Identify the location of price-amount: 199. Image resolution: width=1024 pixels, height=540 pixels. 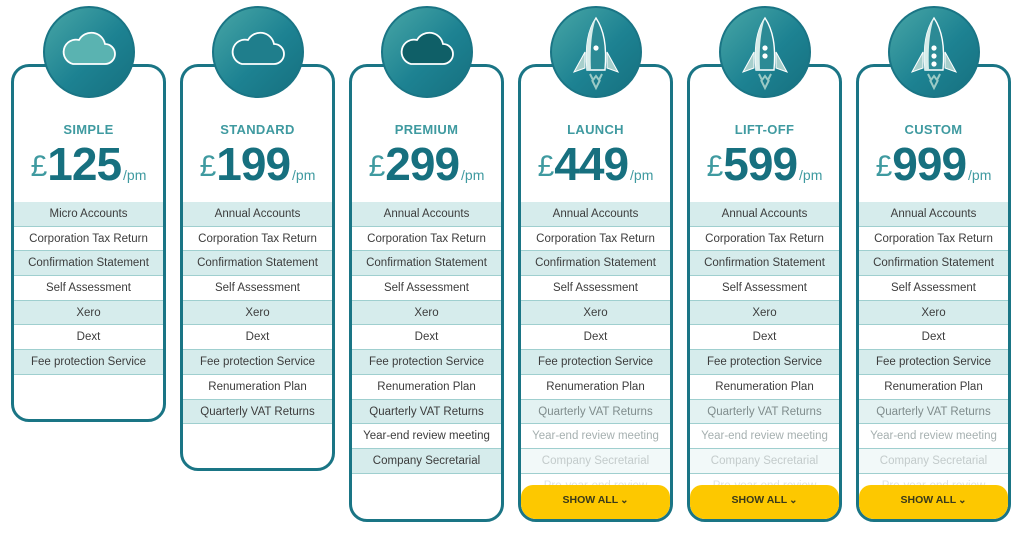
(253, 164).